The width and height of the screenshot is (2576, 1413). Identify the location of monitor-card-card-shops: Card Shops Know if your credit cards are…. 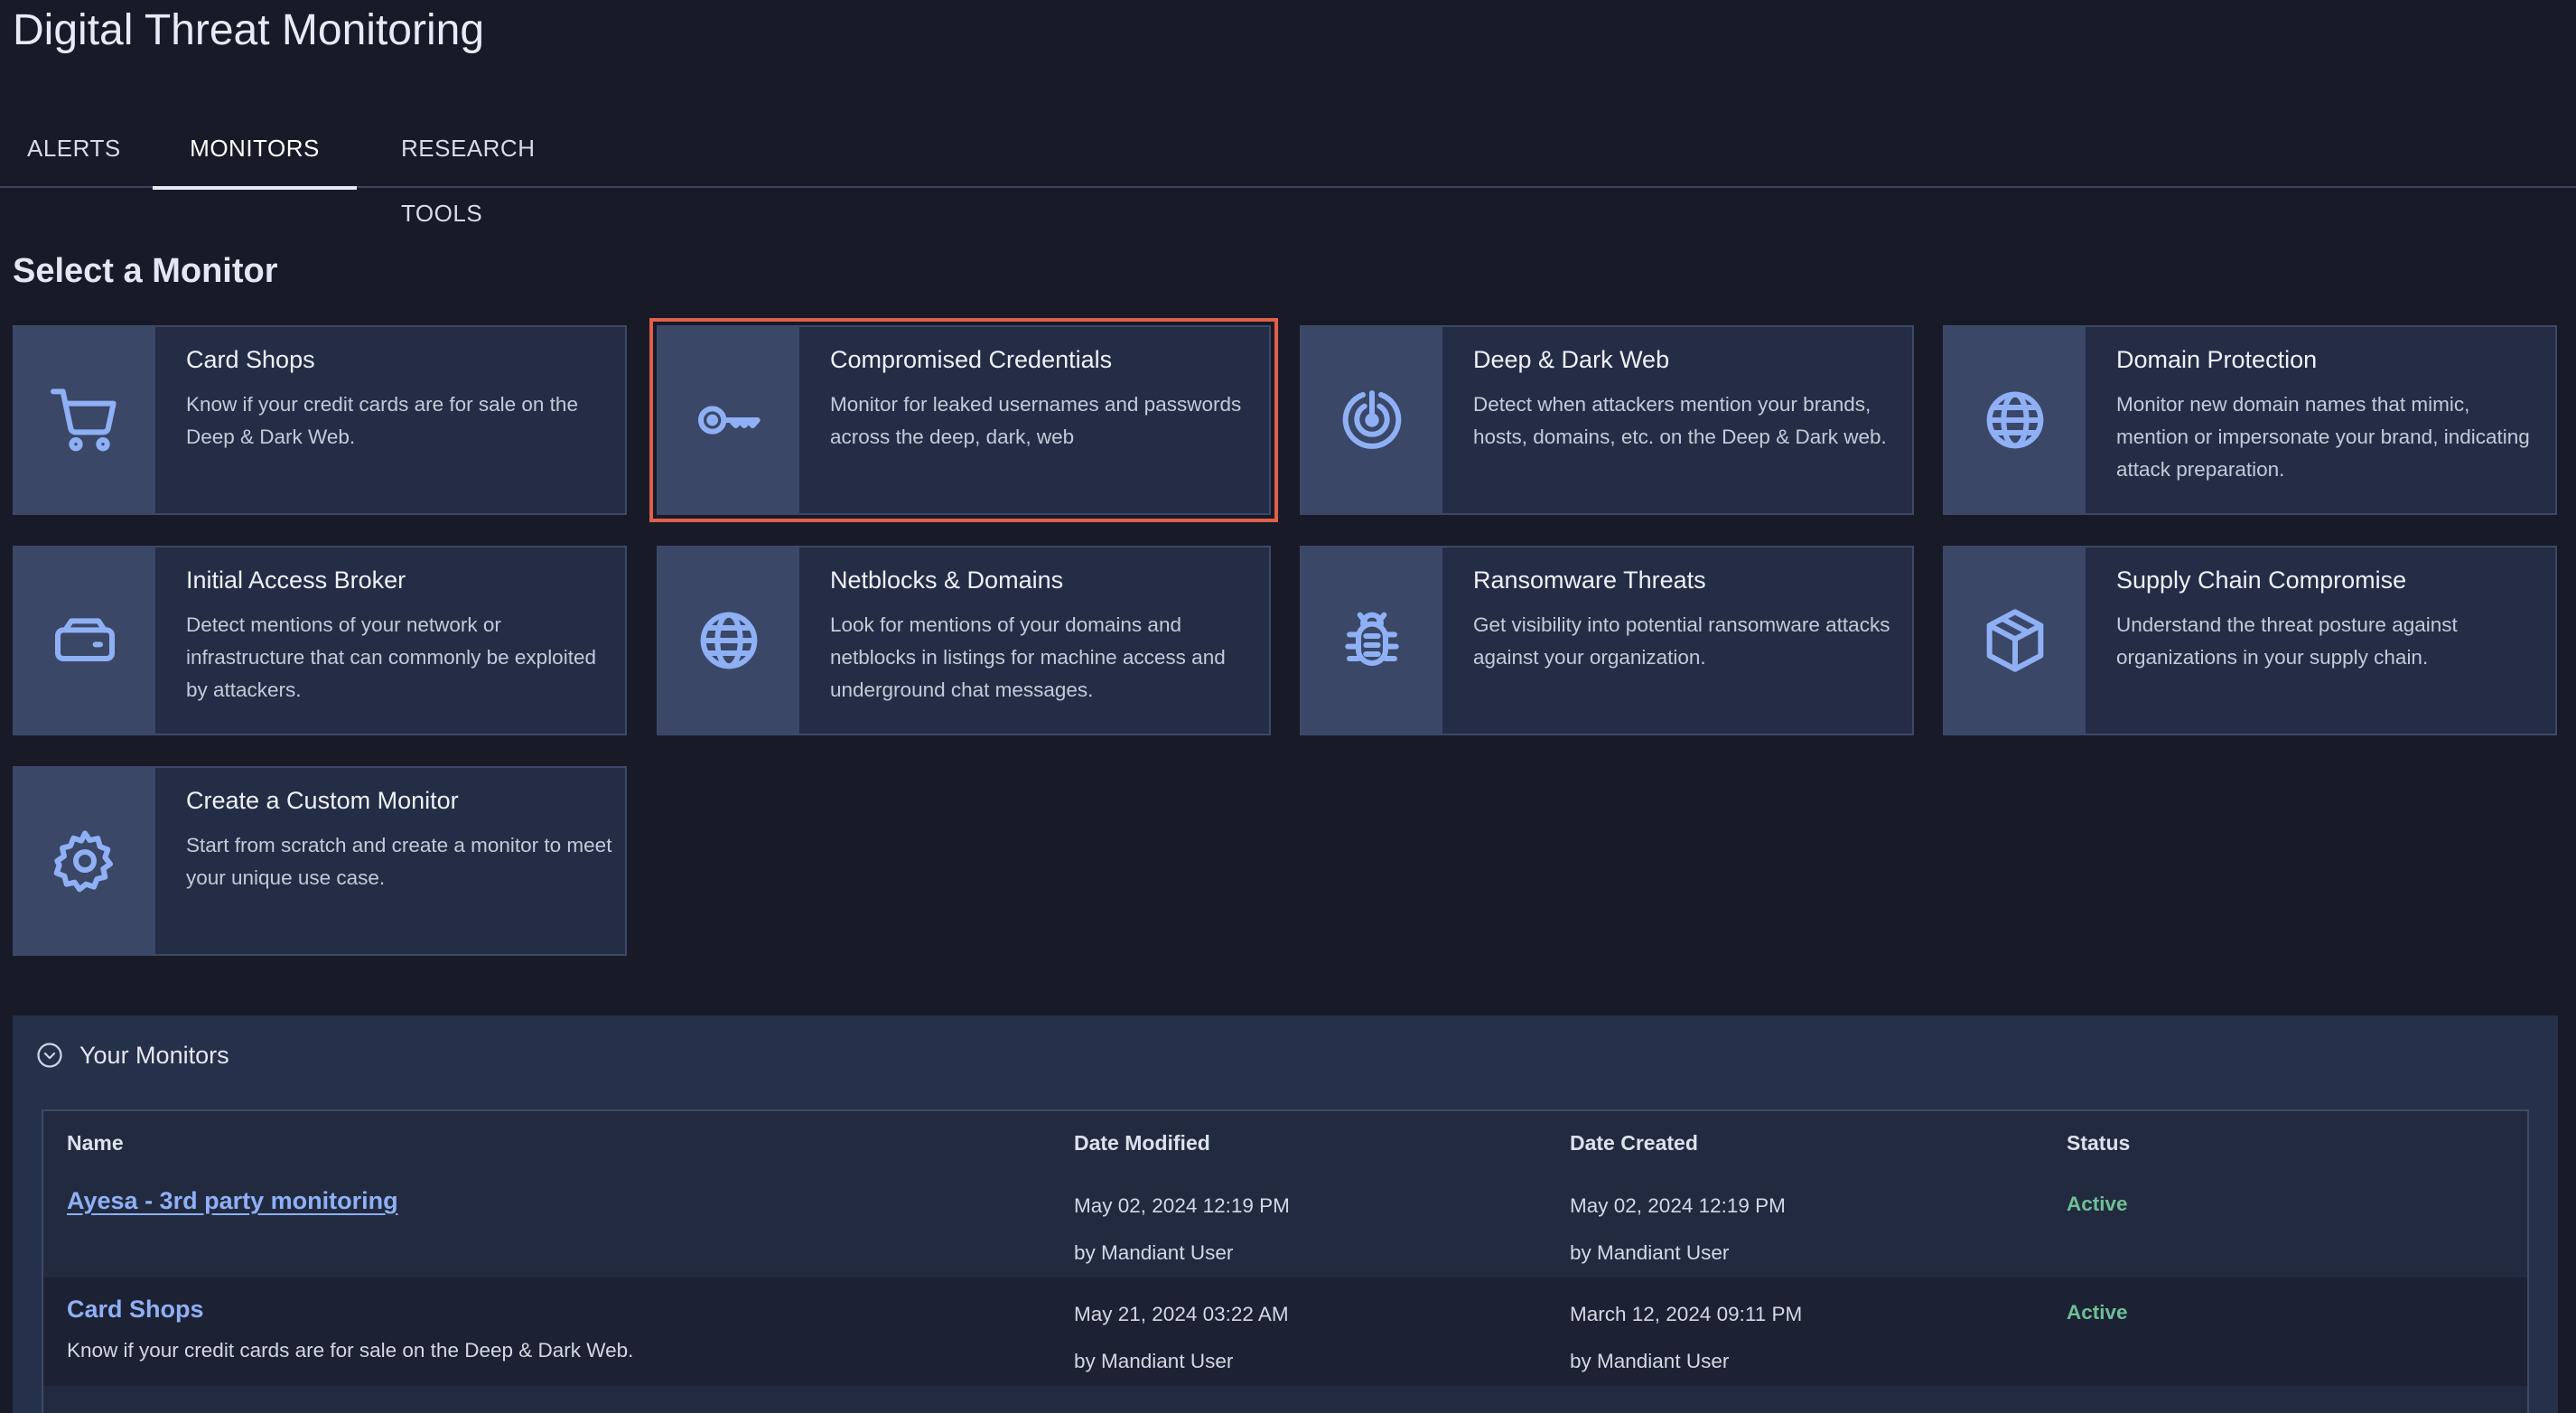
(320, 420).